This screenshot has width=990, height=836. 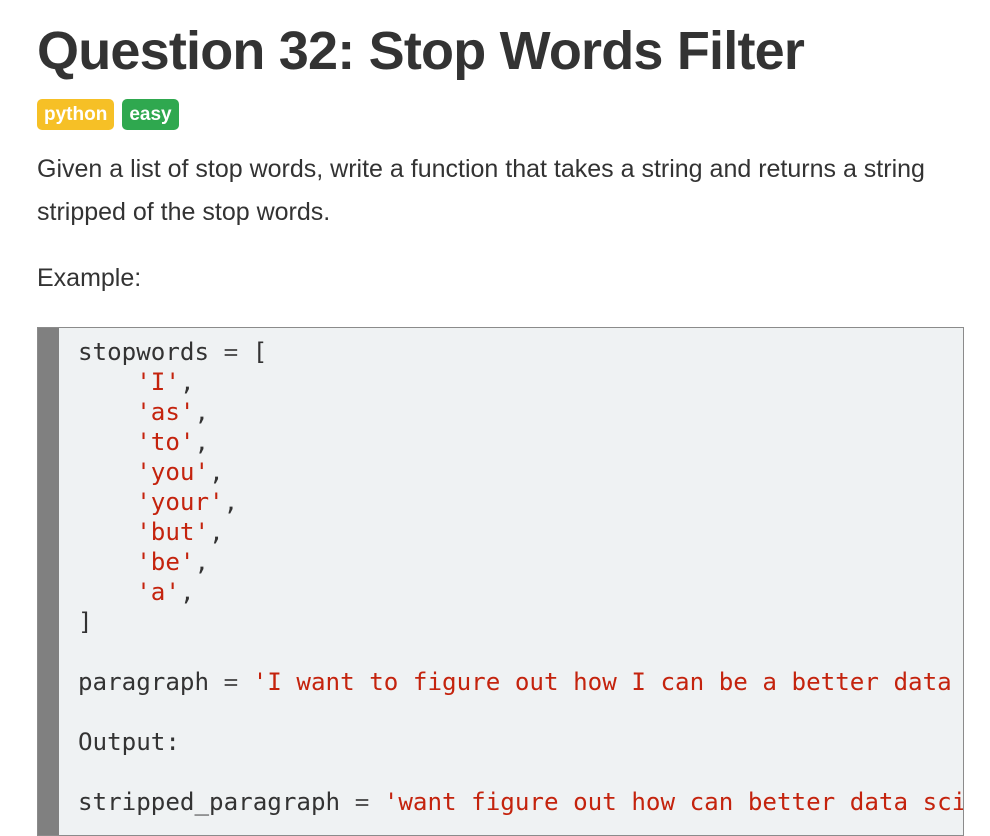 I want to click on code-stopword-item: 'a', so click(x=158, y=592).